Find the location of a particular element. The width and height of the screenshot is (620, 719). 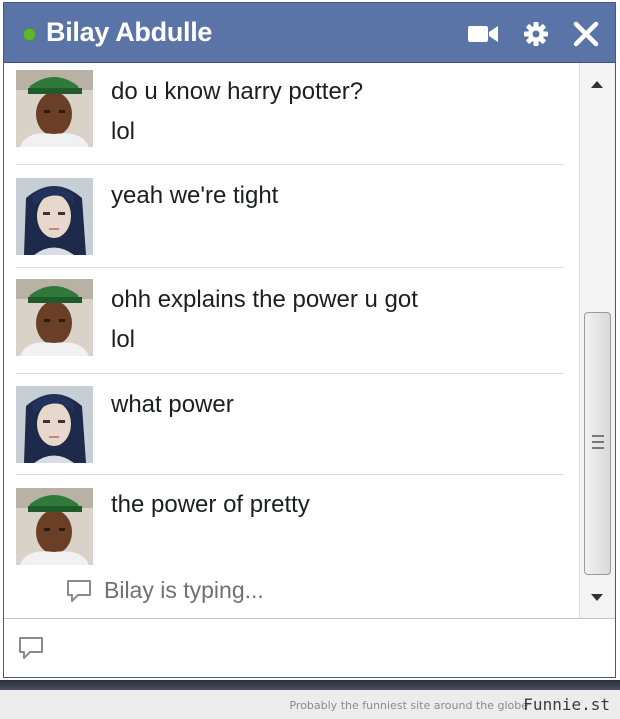

message-line: what power is located at coordinates (172, 404).